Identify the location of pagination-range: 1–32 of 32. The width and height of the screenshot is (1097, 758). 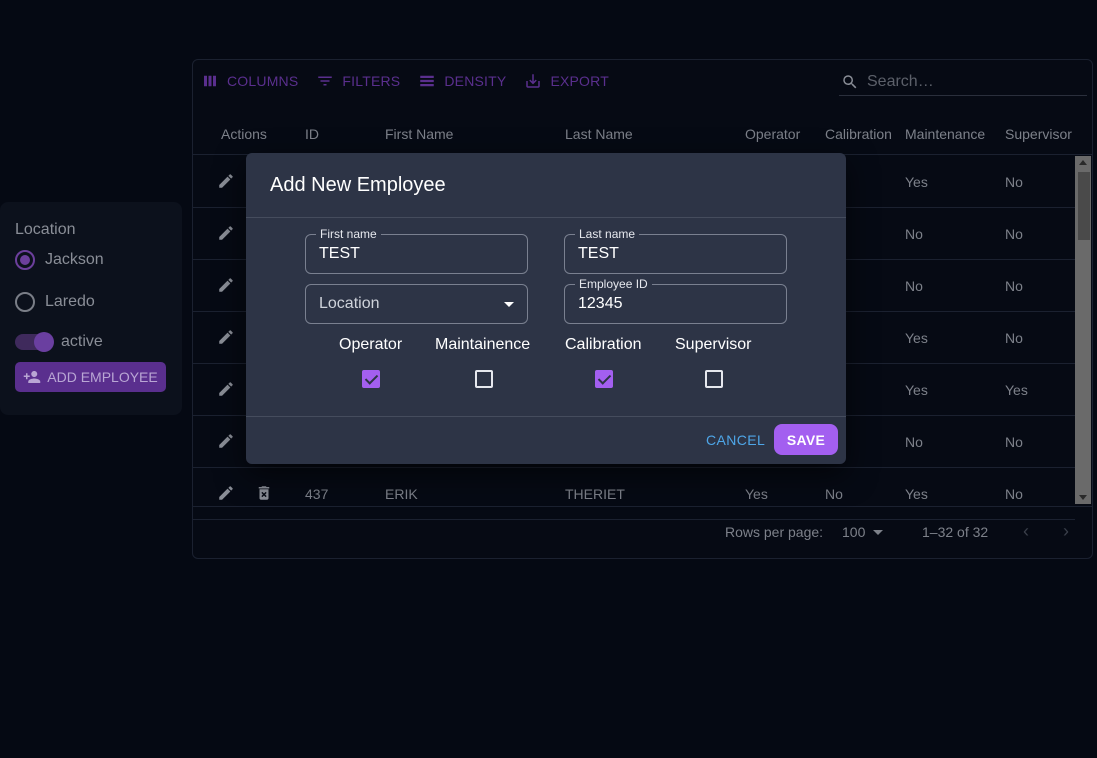
(955, 532).